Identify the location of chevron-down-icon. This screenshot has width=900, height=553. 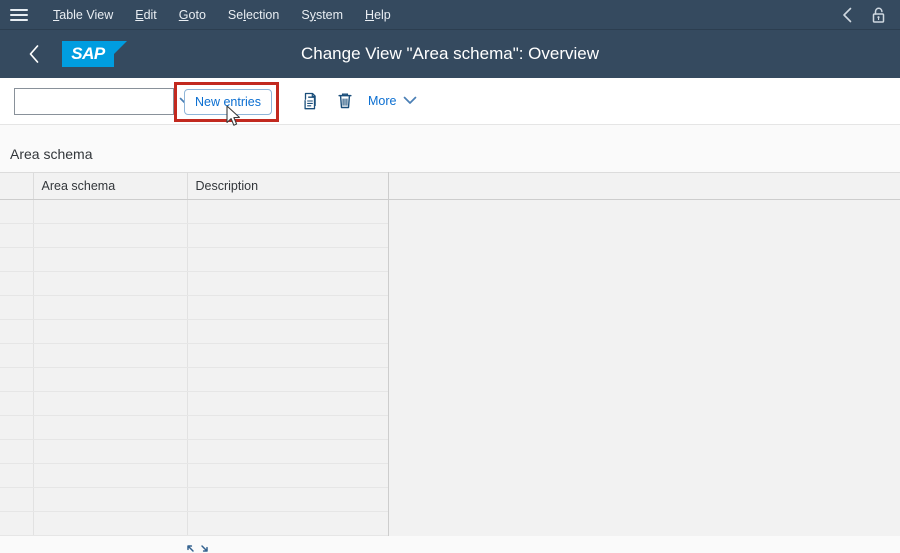
(410, 101).